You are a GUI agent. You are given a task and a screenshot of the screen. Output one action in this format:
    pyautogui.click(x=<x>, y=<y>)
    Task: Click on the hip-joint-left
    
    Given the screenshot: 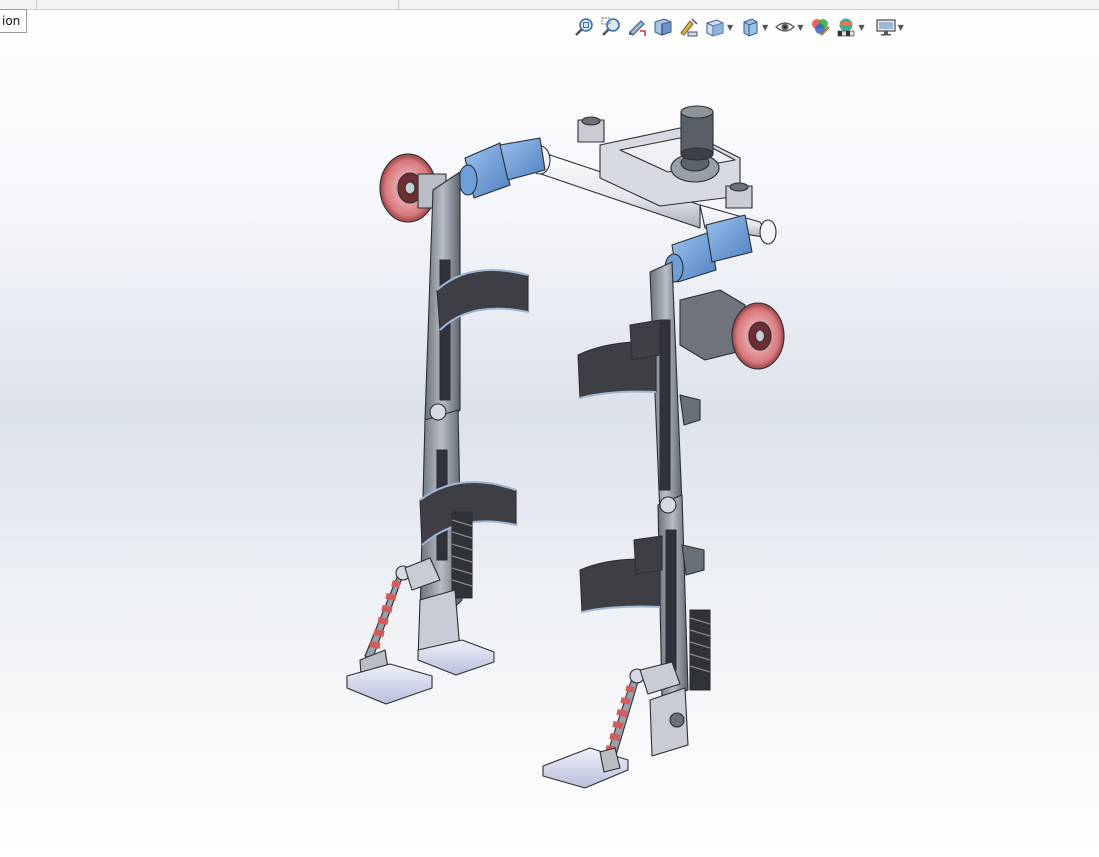 What is the action you would take?
    pyautogui.click(x=502, y=168)
    